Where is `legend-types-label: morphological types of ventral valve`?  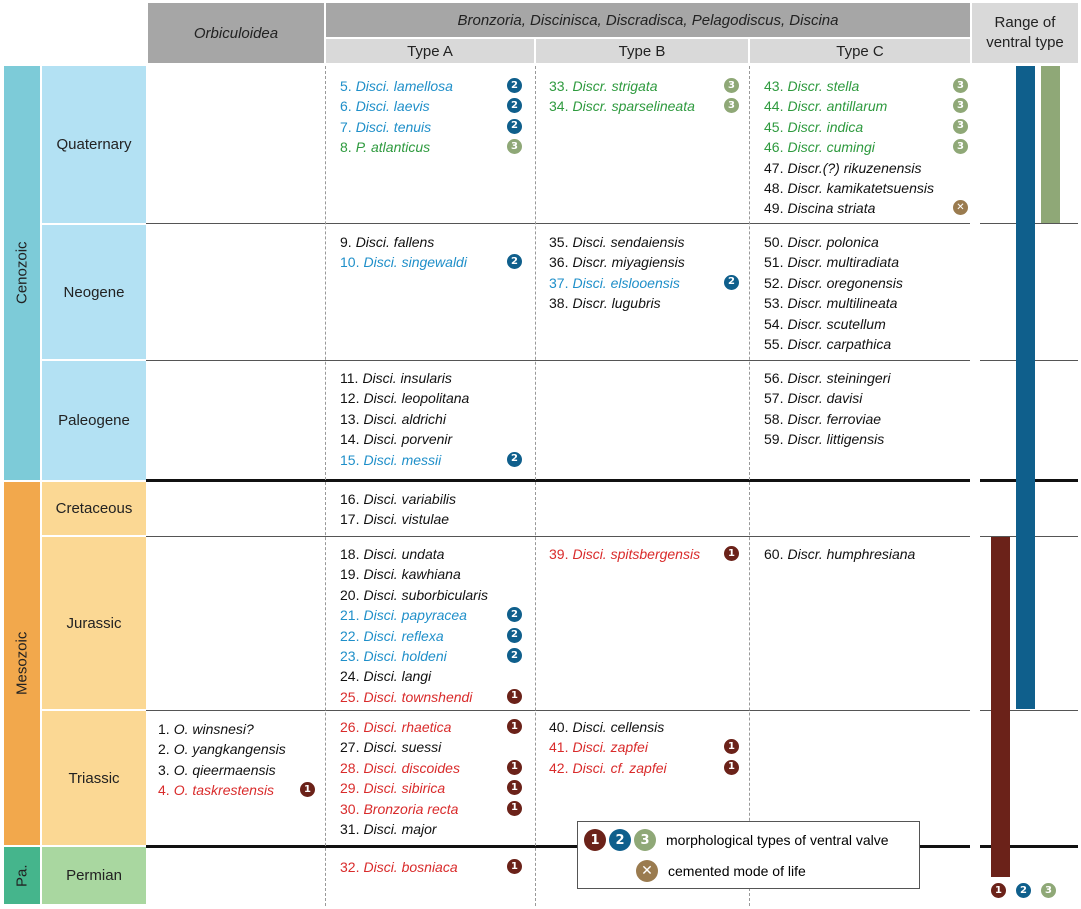 legend-types-label: morphological types of ventral valve is located at coordinates (777, 840).